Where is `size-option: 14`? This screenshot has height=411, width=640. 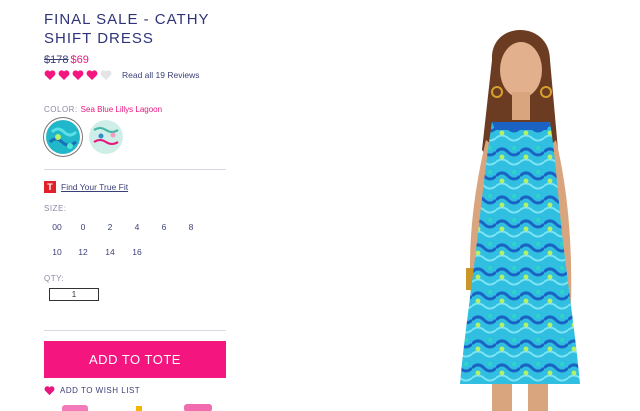
size-option: 14 is located at coordinates (110, 252).